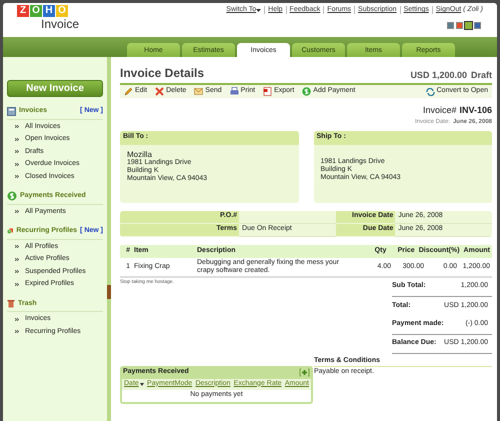  What do you see at coordinates (481, 75) in the screenshot?
I see `status-label: Draft` at bounding box center [481, 75].